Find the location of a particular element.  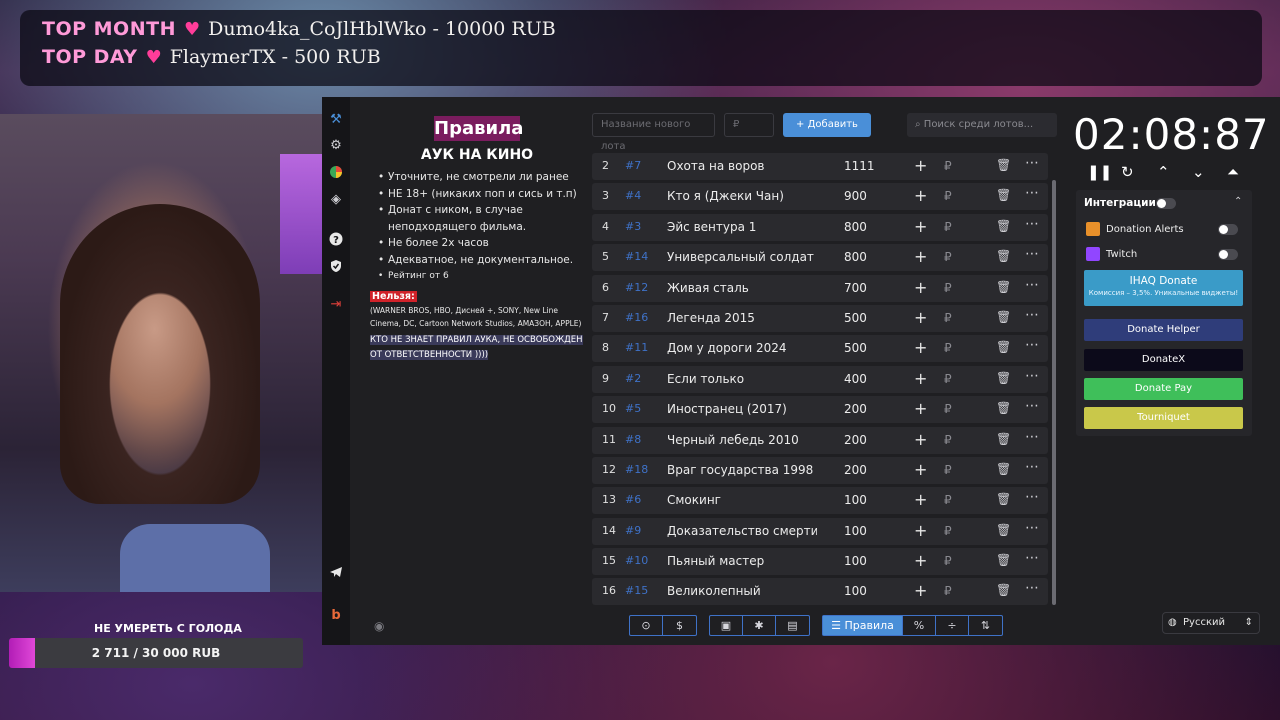

logout-icon: ⇥ is located at coordinates (336, 305).